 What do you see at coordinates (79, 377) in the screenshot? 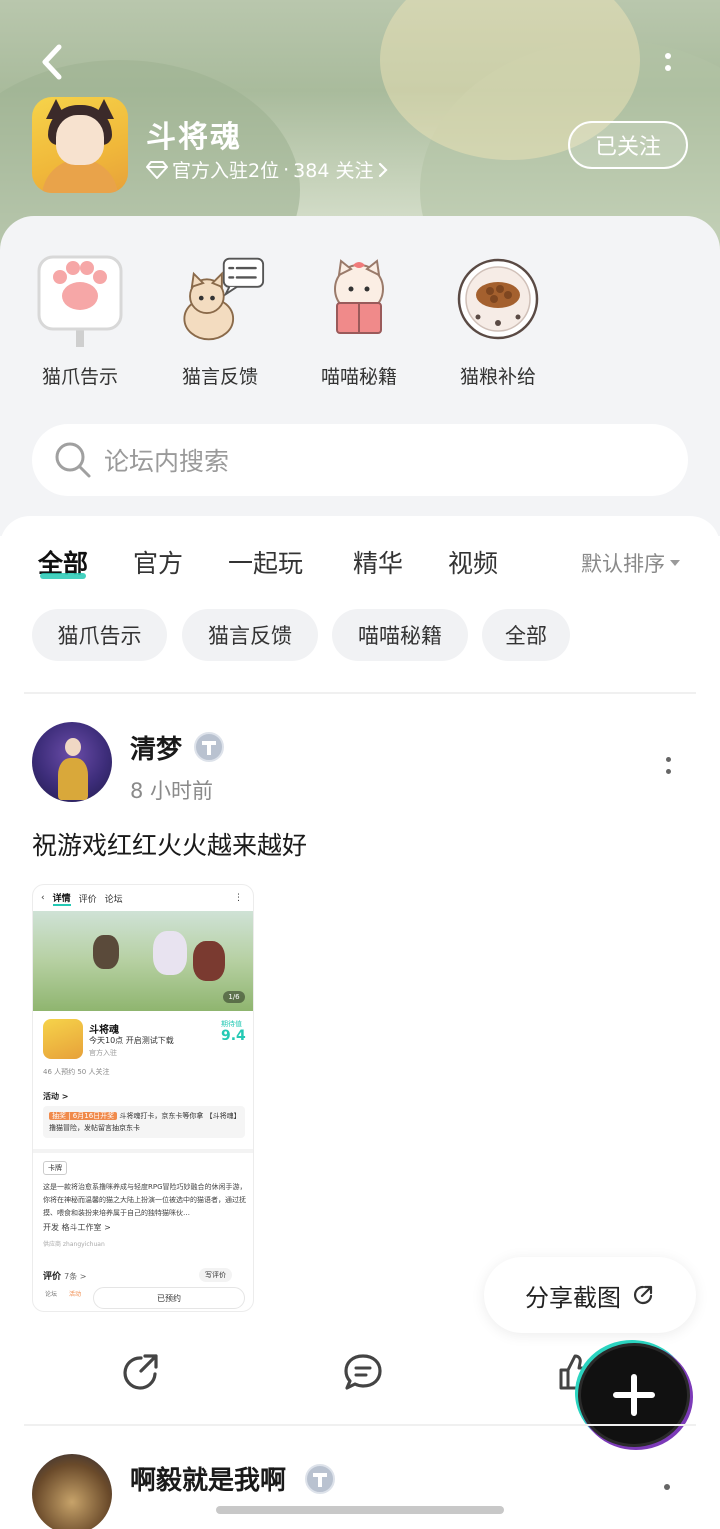
I see `feature-label: 猫爪告示` at bounding box center [79, 377].